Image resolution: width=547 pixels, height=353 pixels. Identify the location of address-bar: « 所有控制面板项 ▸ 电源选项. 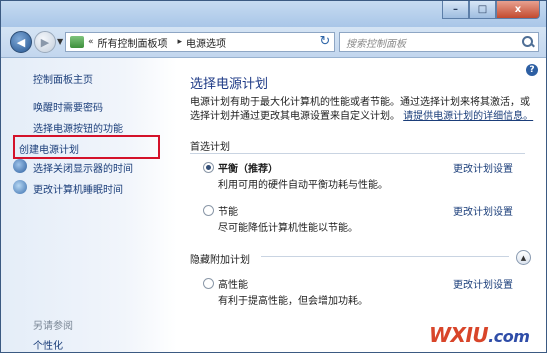
(200, 42).